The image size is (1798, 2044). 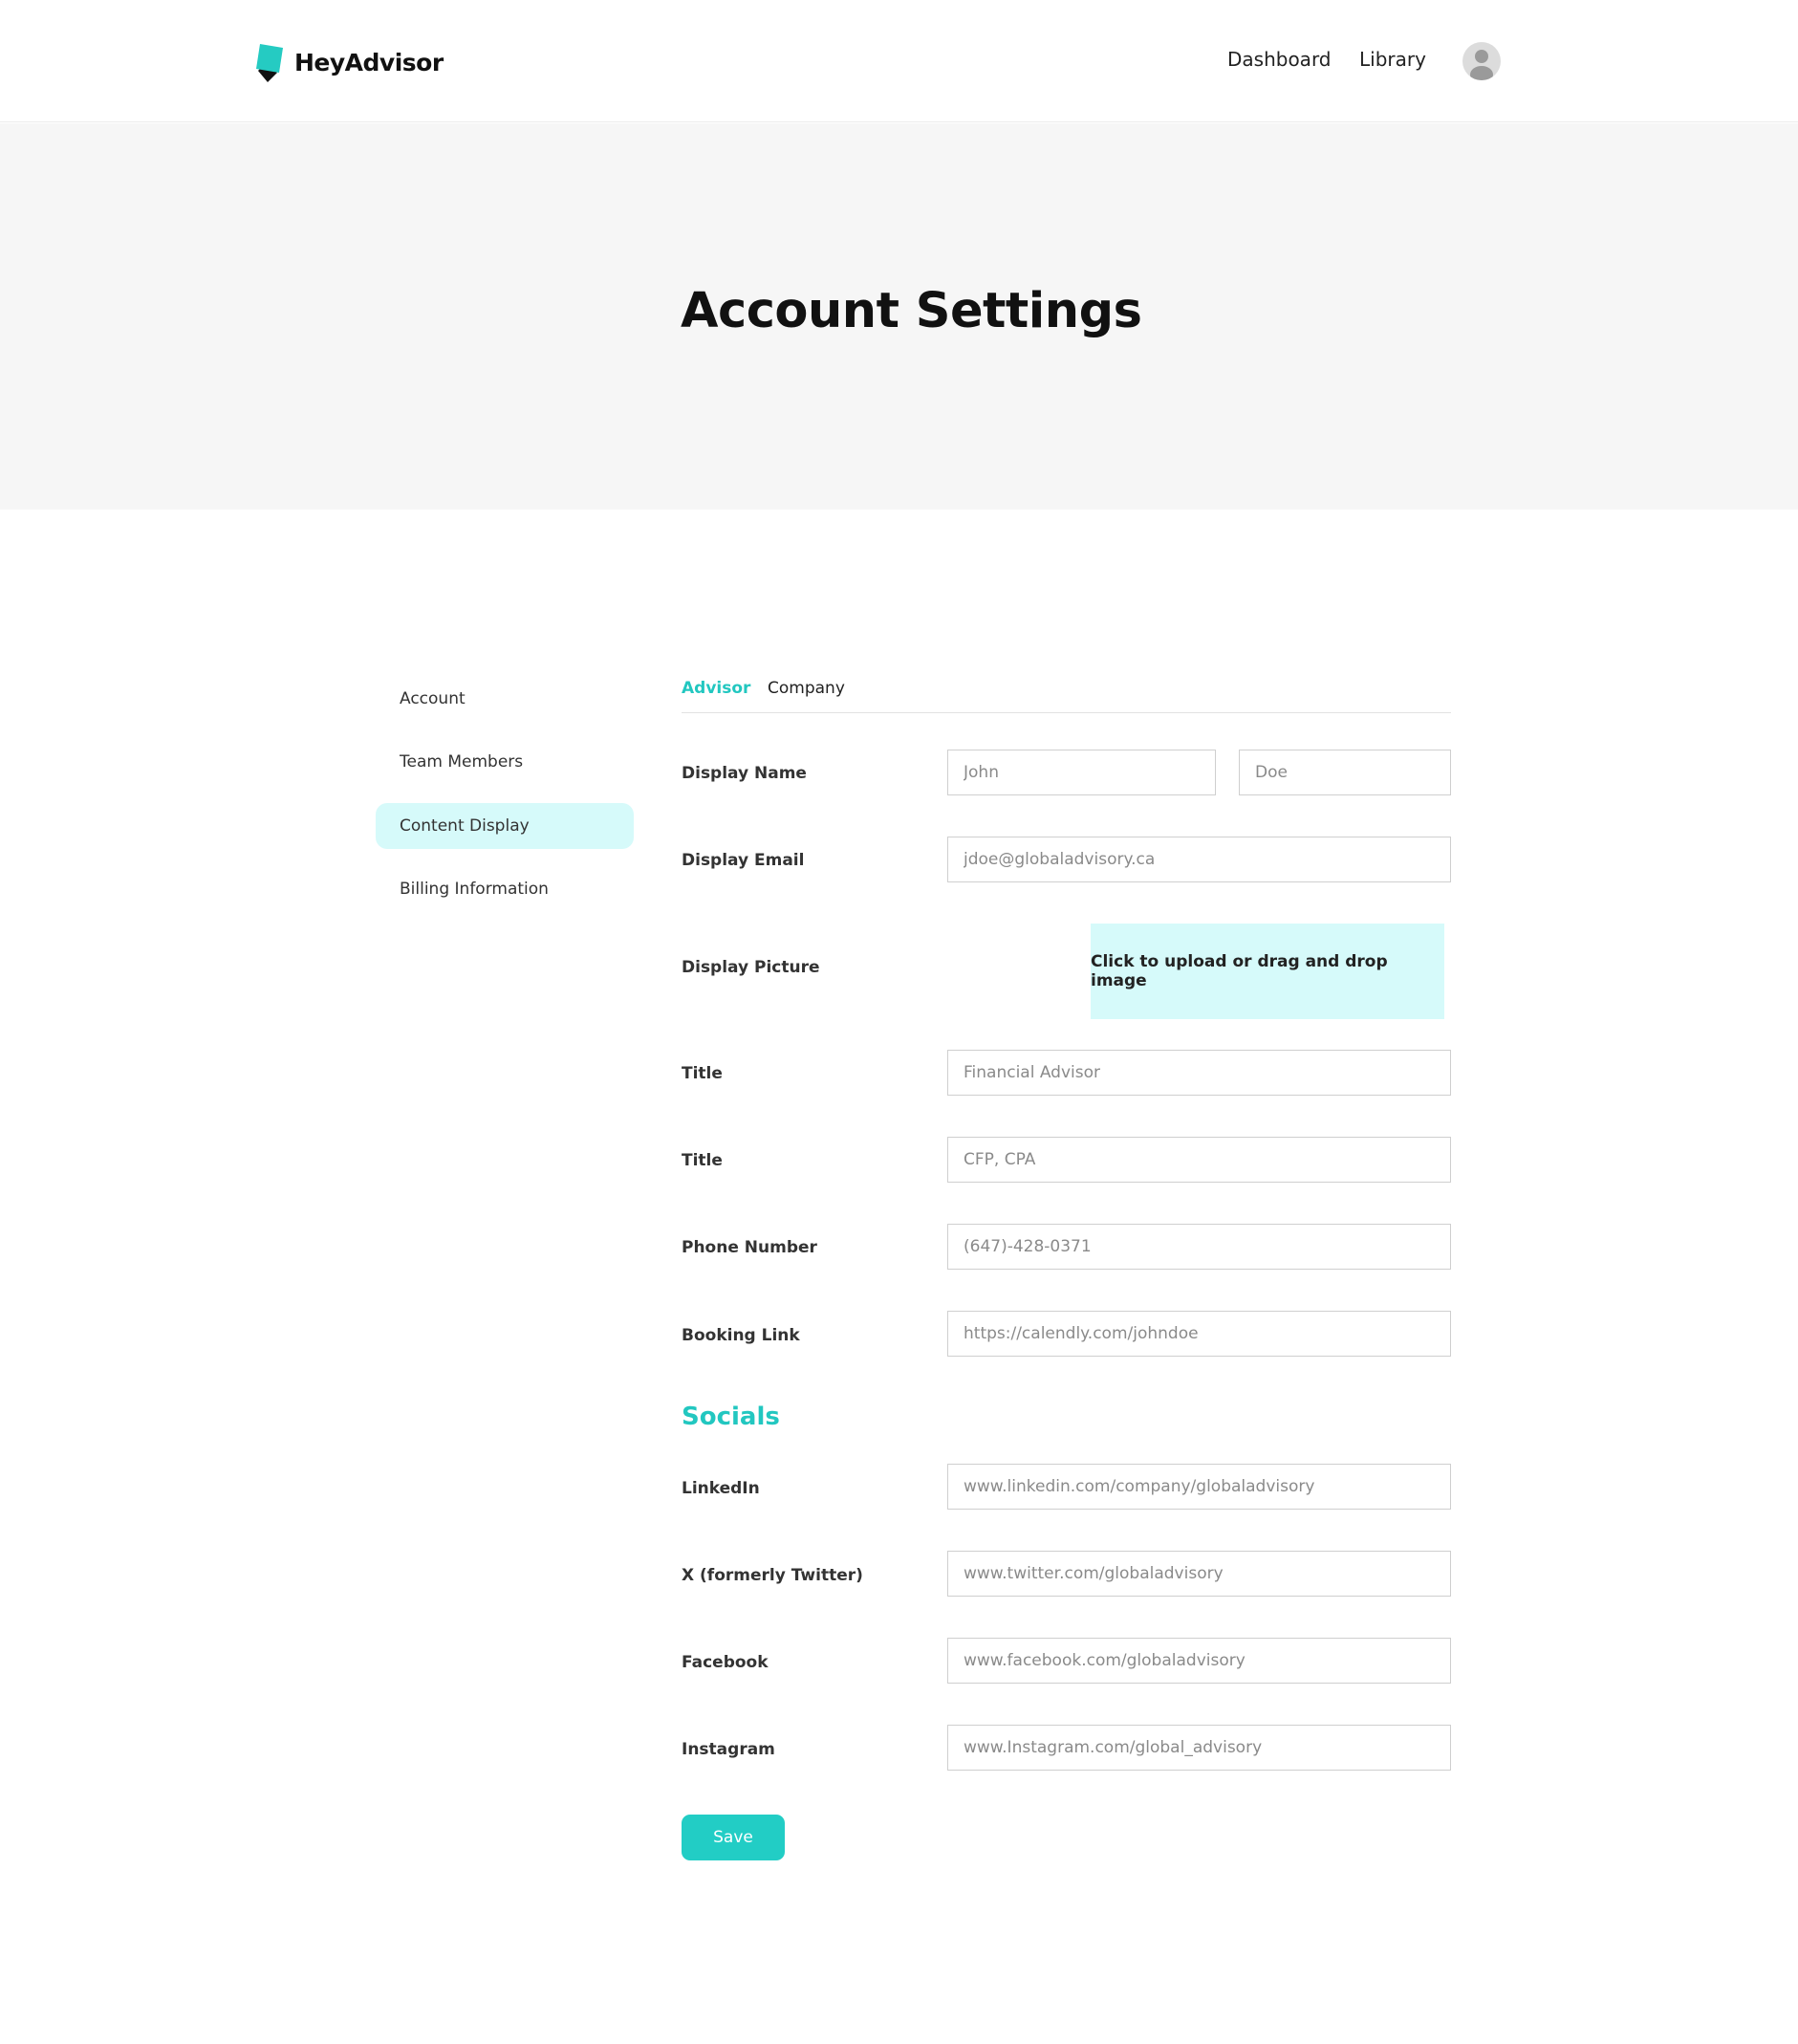 What do you see at coordinates (1199, 1748) in the screenshot?
I see `instagram-input` at bounding box center [1199, 1748].